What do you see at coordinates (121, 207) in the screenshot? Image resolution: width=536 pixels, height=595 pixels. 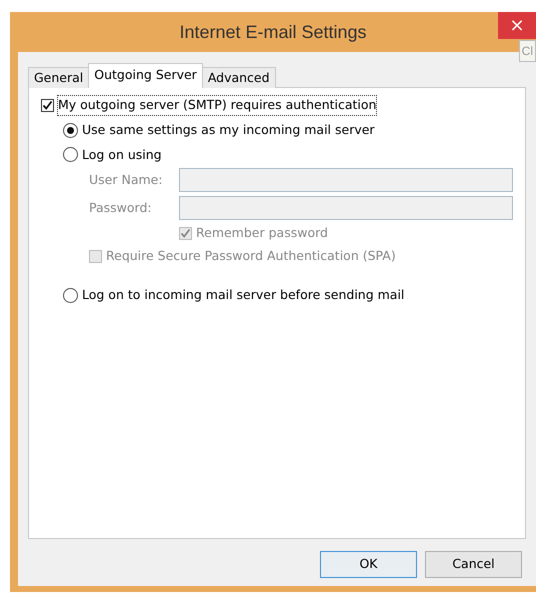 I see `field-label: Password:` at bounding box center [121, 207].